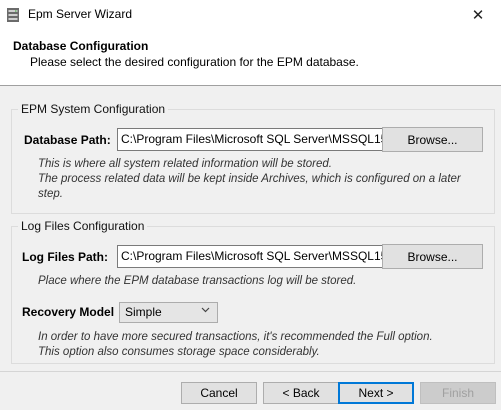 The width and height of the screenshot is (501, 410). Describe the element at coordinates (458, 393) in the screenshot. I see `finish-button: Finish` at that location.